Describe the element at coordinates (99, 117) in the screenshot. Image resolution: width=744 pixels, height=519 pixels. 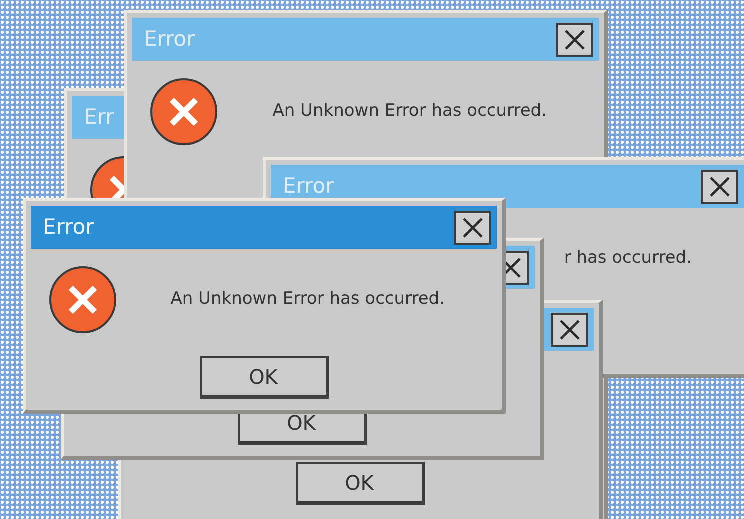
I see `window-title: Err` at that location.